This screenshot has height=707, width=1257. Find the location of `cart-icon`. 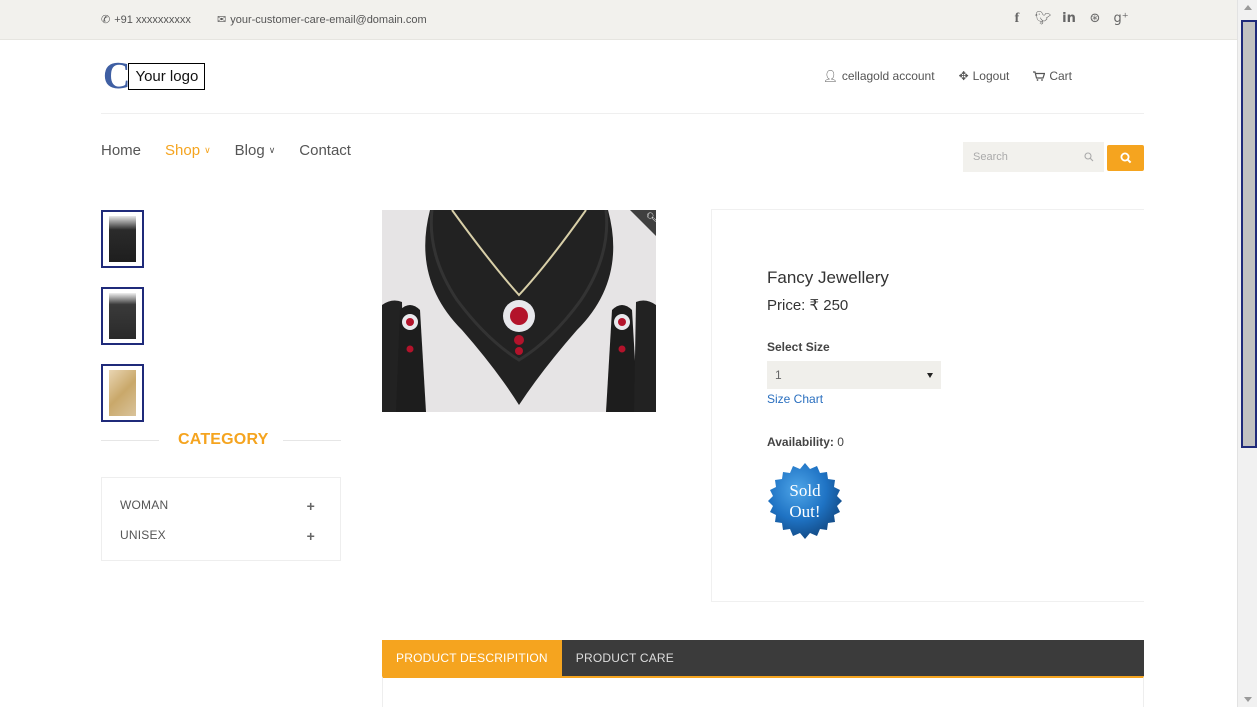

cart-icon is located at coordinates (1039, 76).